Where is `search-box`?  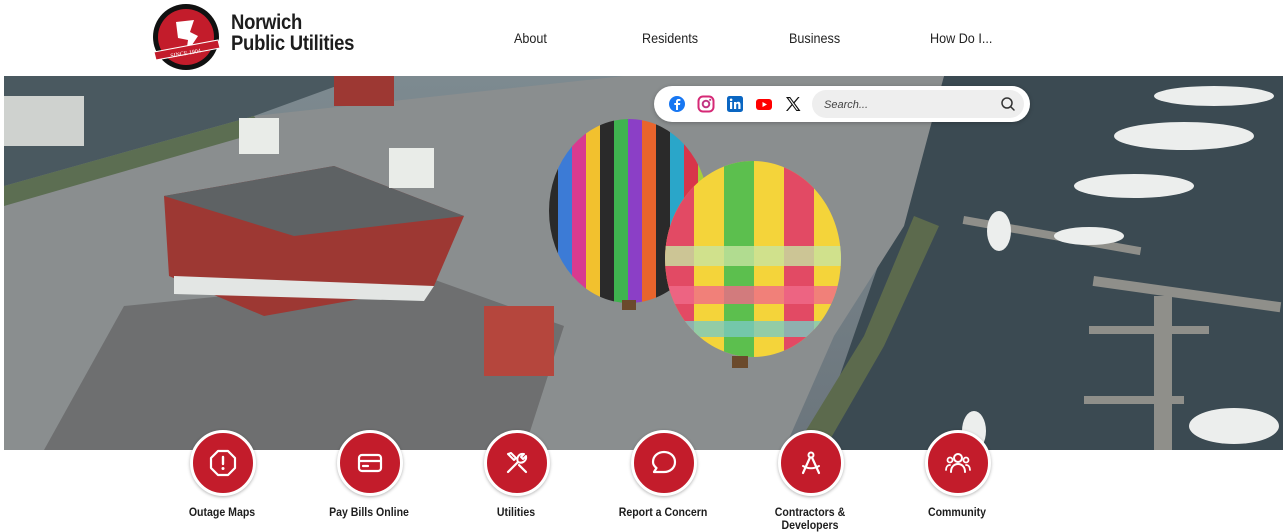
search-box is located at coordinates (918, 104).